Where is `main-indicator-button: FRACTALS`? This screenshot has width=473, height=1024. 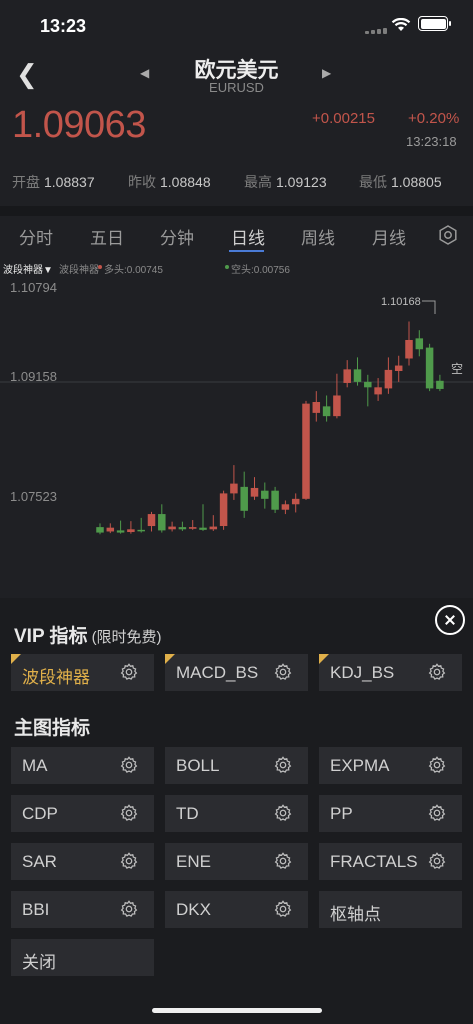
main-indicator-button: FRACTALS is located at coordinates (390, 861).